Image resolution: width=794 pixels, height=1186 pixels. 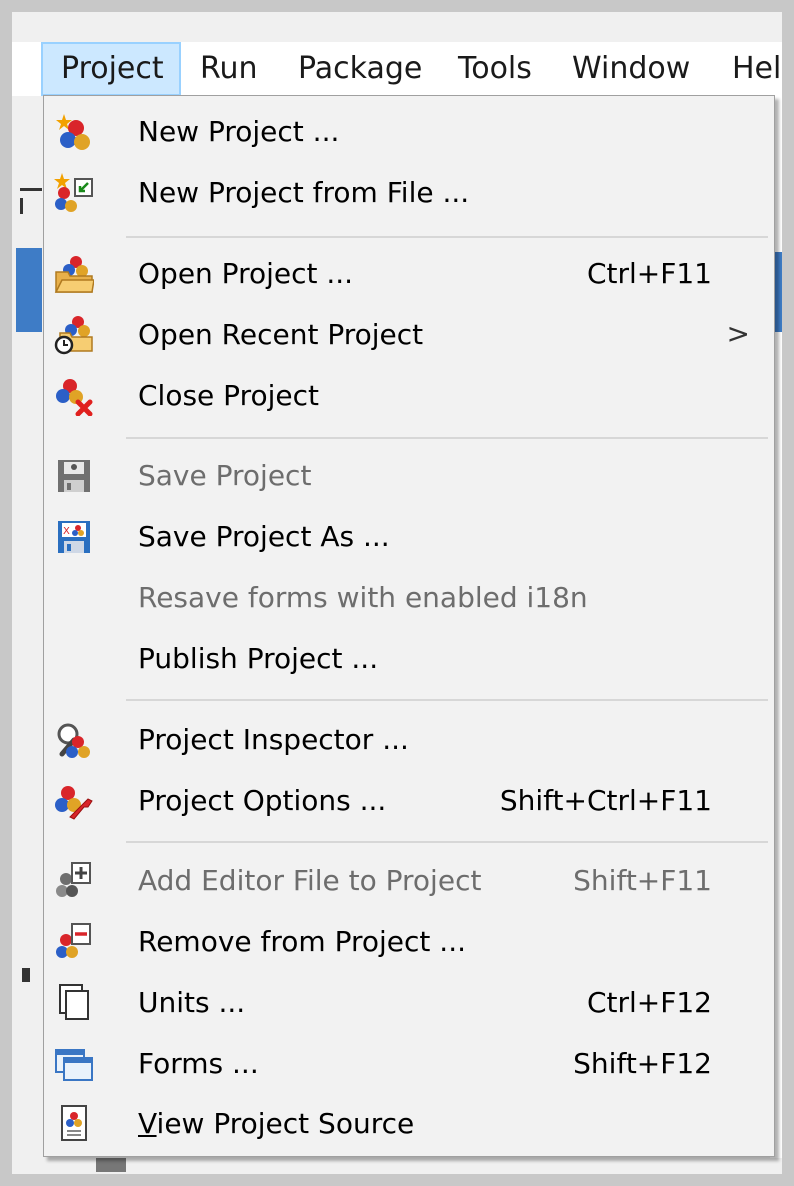 What do you see at coordinates (74, 476) in the screenshot?
I see `save-project-icon` at bounding box center [74, 476].